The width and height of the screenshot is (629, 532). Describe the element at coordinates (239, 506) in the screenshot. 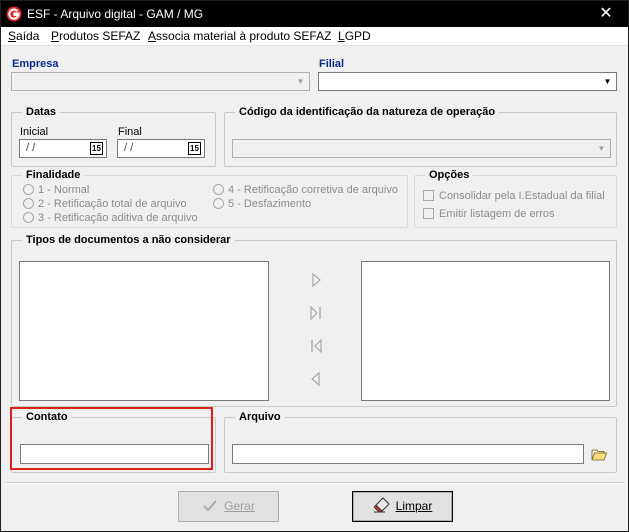

I see `gerar-button-label: Gerar` at that location.